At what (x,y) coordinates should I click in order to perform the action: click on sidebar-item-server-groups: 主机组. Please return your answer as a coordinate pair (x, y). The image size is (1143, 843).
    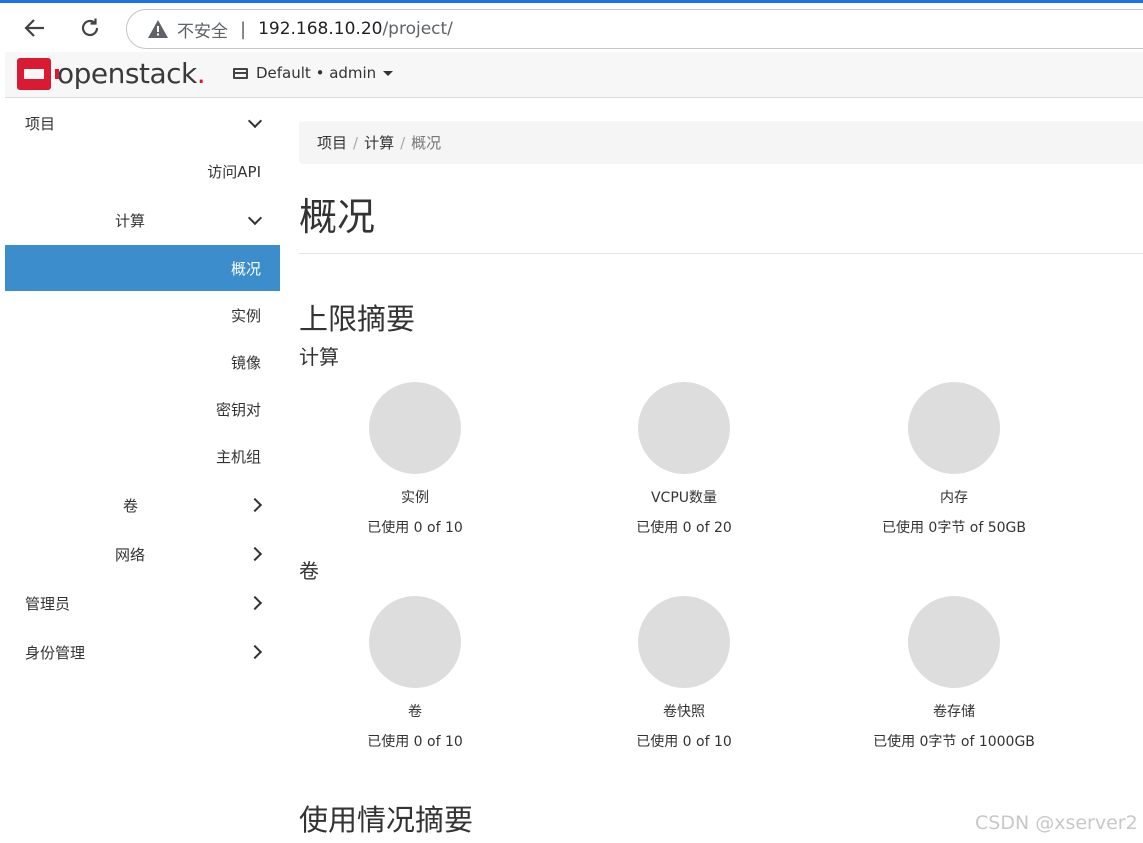
    Looking at the image, I should click on (142, 456).